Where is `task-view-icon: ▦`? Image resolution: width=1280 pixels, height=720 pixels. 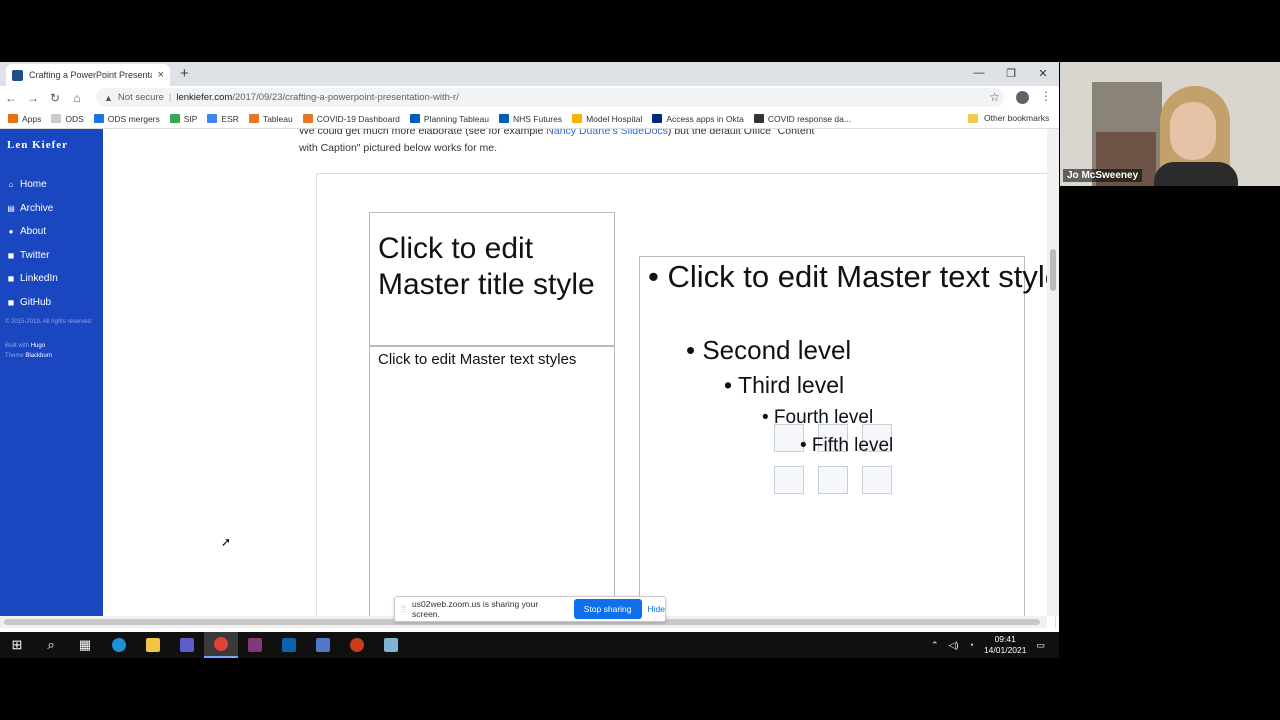 task-view-icon: ▦ is located at coordinates (85, 645).